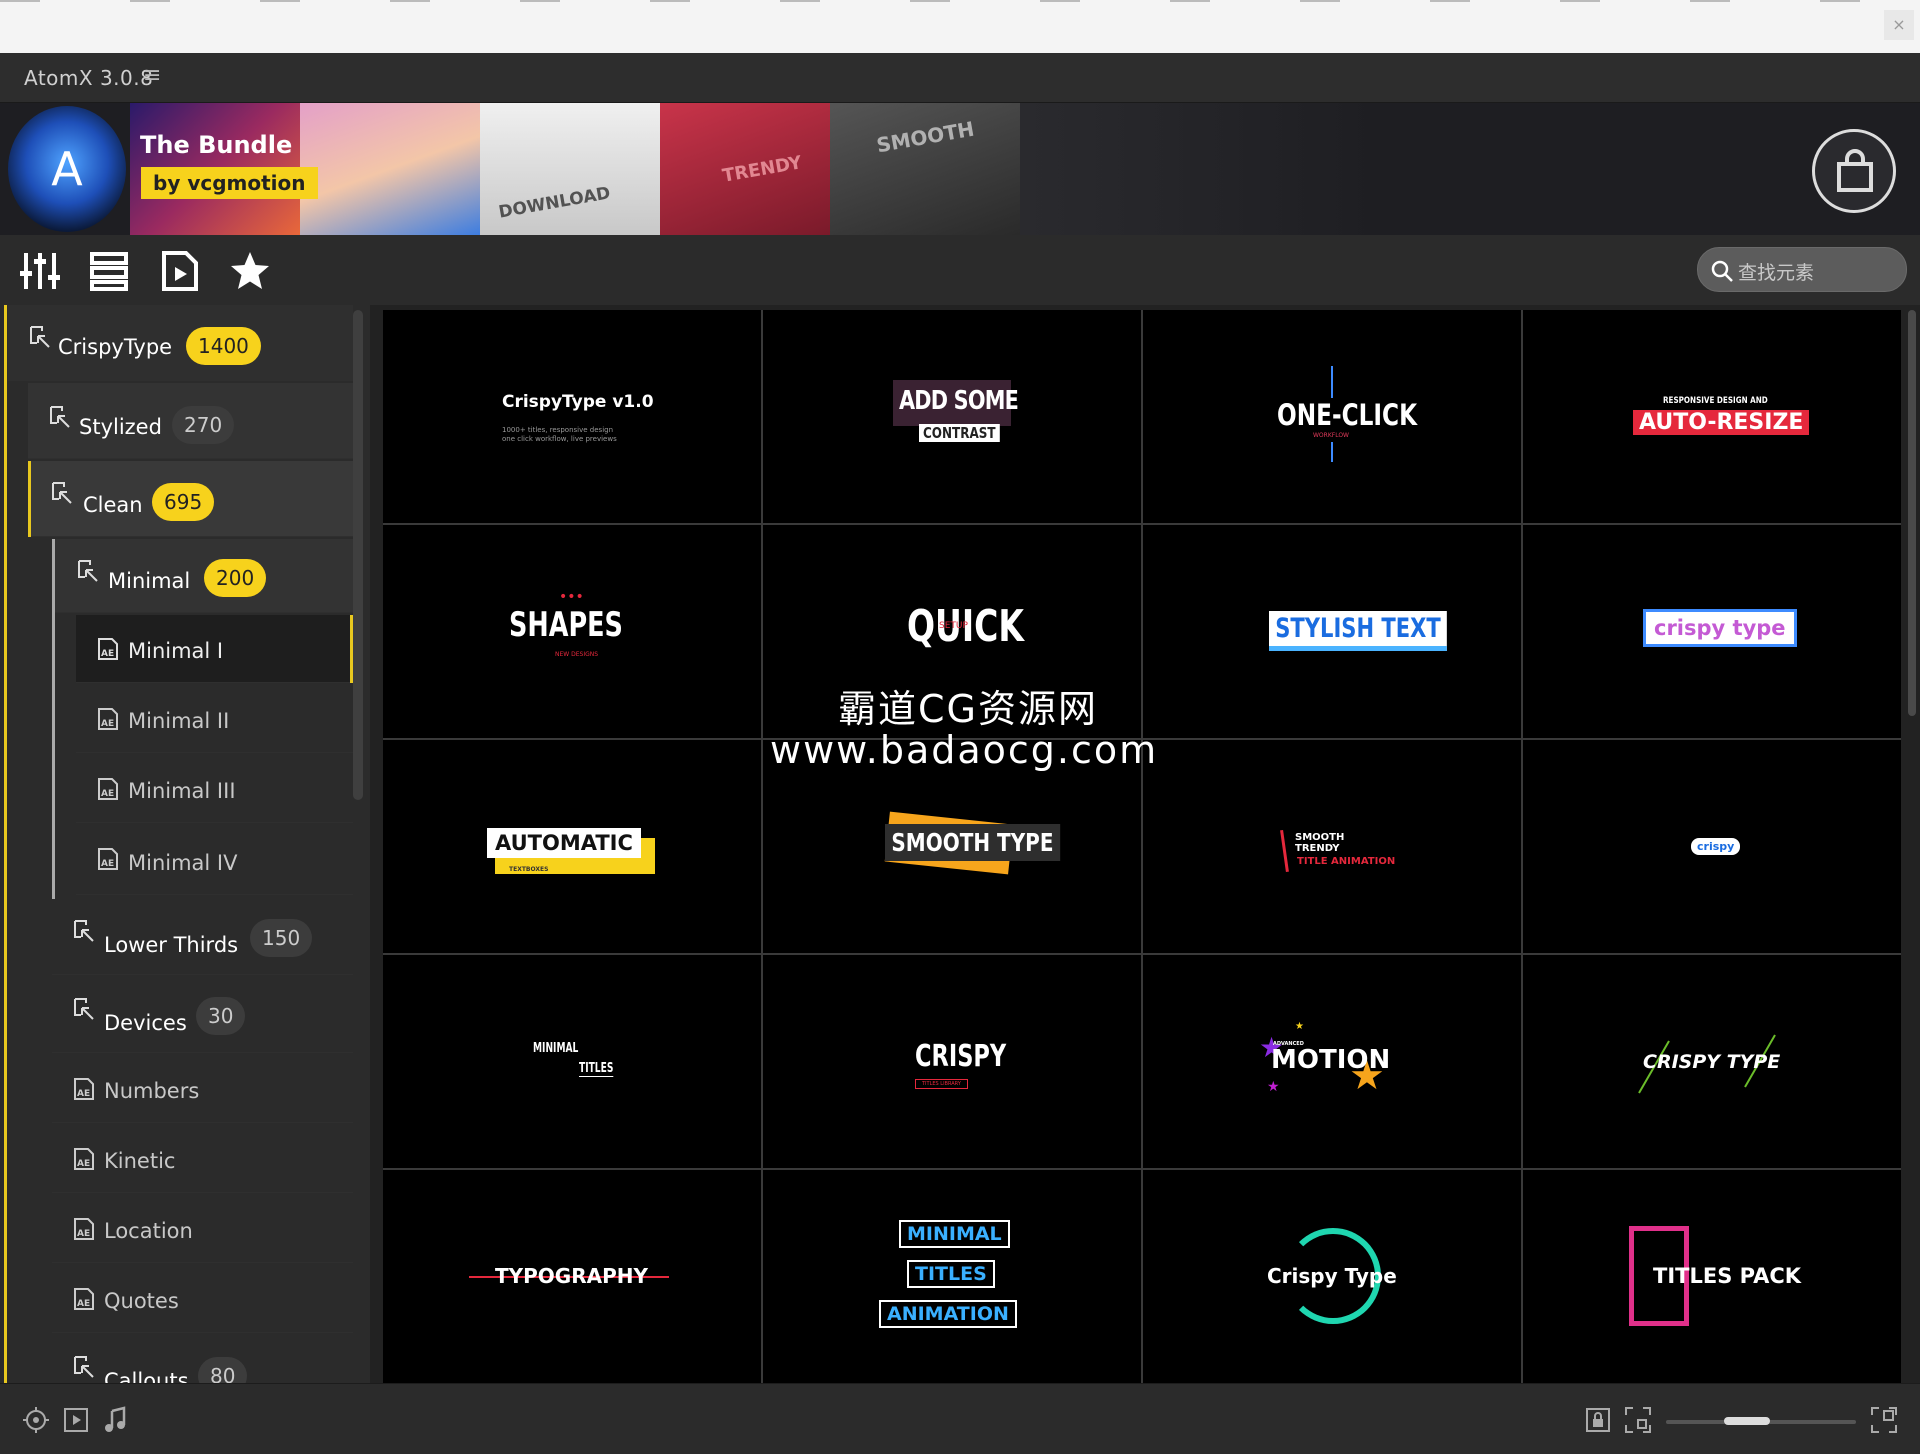 This screenshot has width=1920, height=1454. What do you see at coordinates (76, 1420) in the screenshot?
I see `play-icon` at bounding box center [76, 1420].